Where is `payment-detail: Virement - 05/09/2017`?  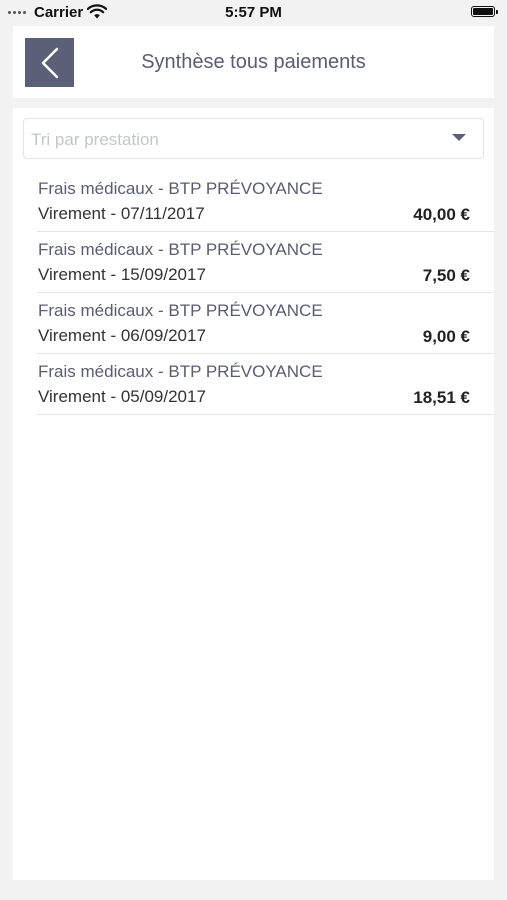
payment-detail: Virement - 05/09/2017 is located at coordinates (122, 396).